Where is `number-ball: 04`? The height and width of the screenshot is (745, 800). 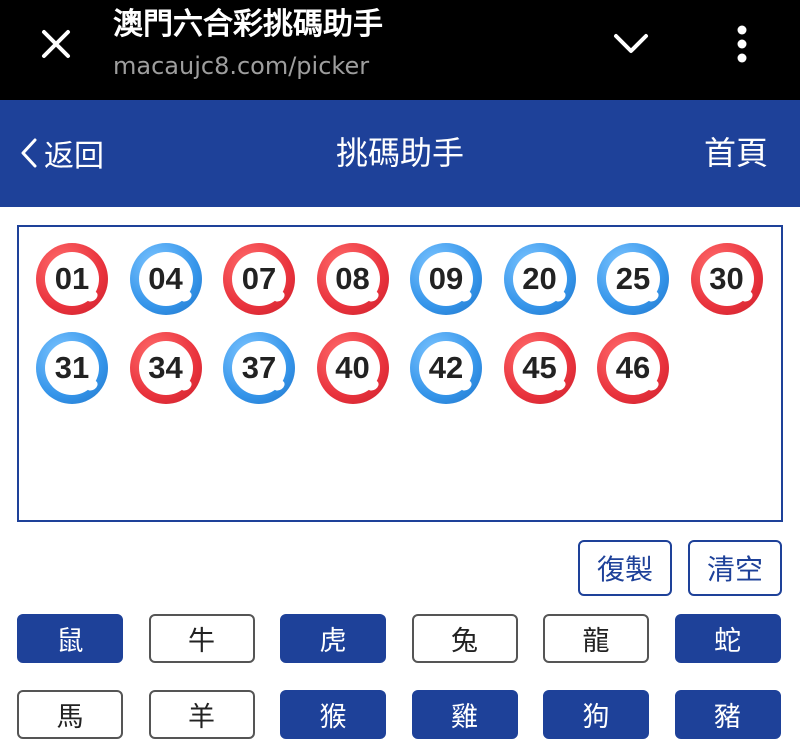
number-ball: 04 is located at coordinates (165, 279).